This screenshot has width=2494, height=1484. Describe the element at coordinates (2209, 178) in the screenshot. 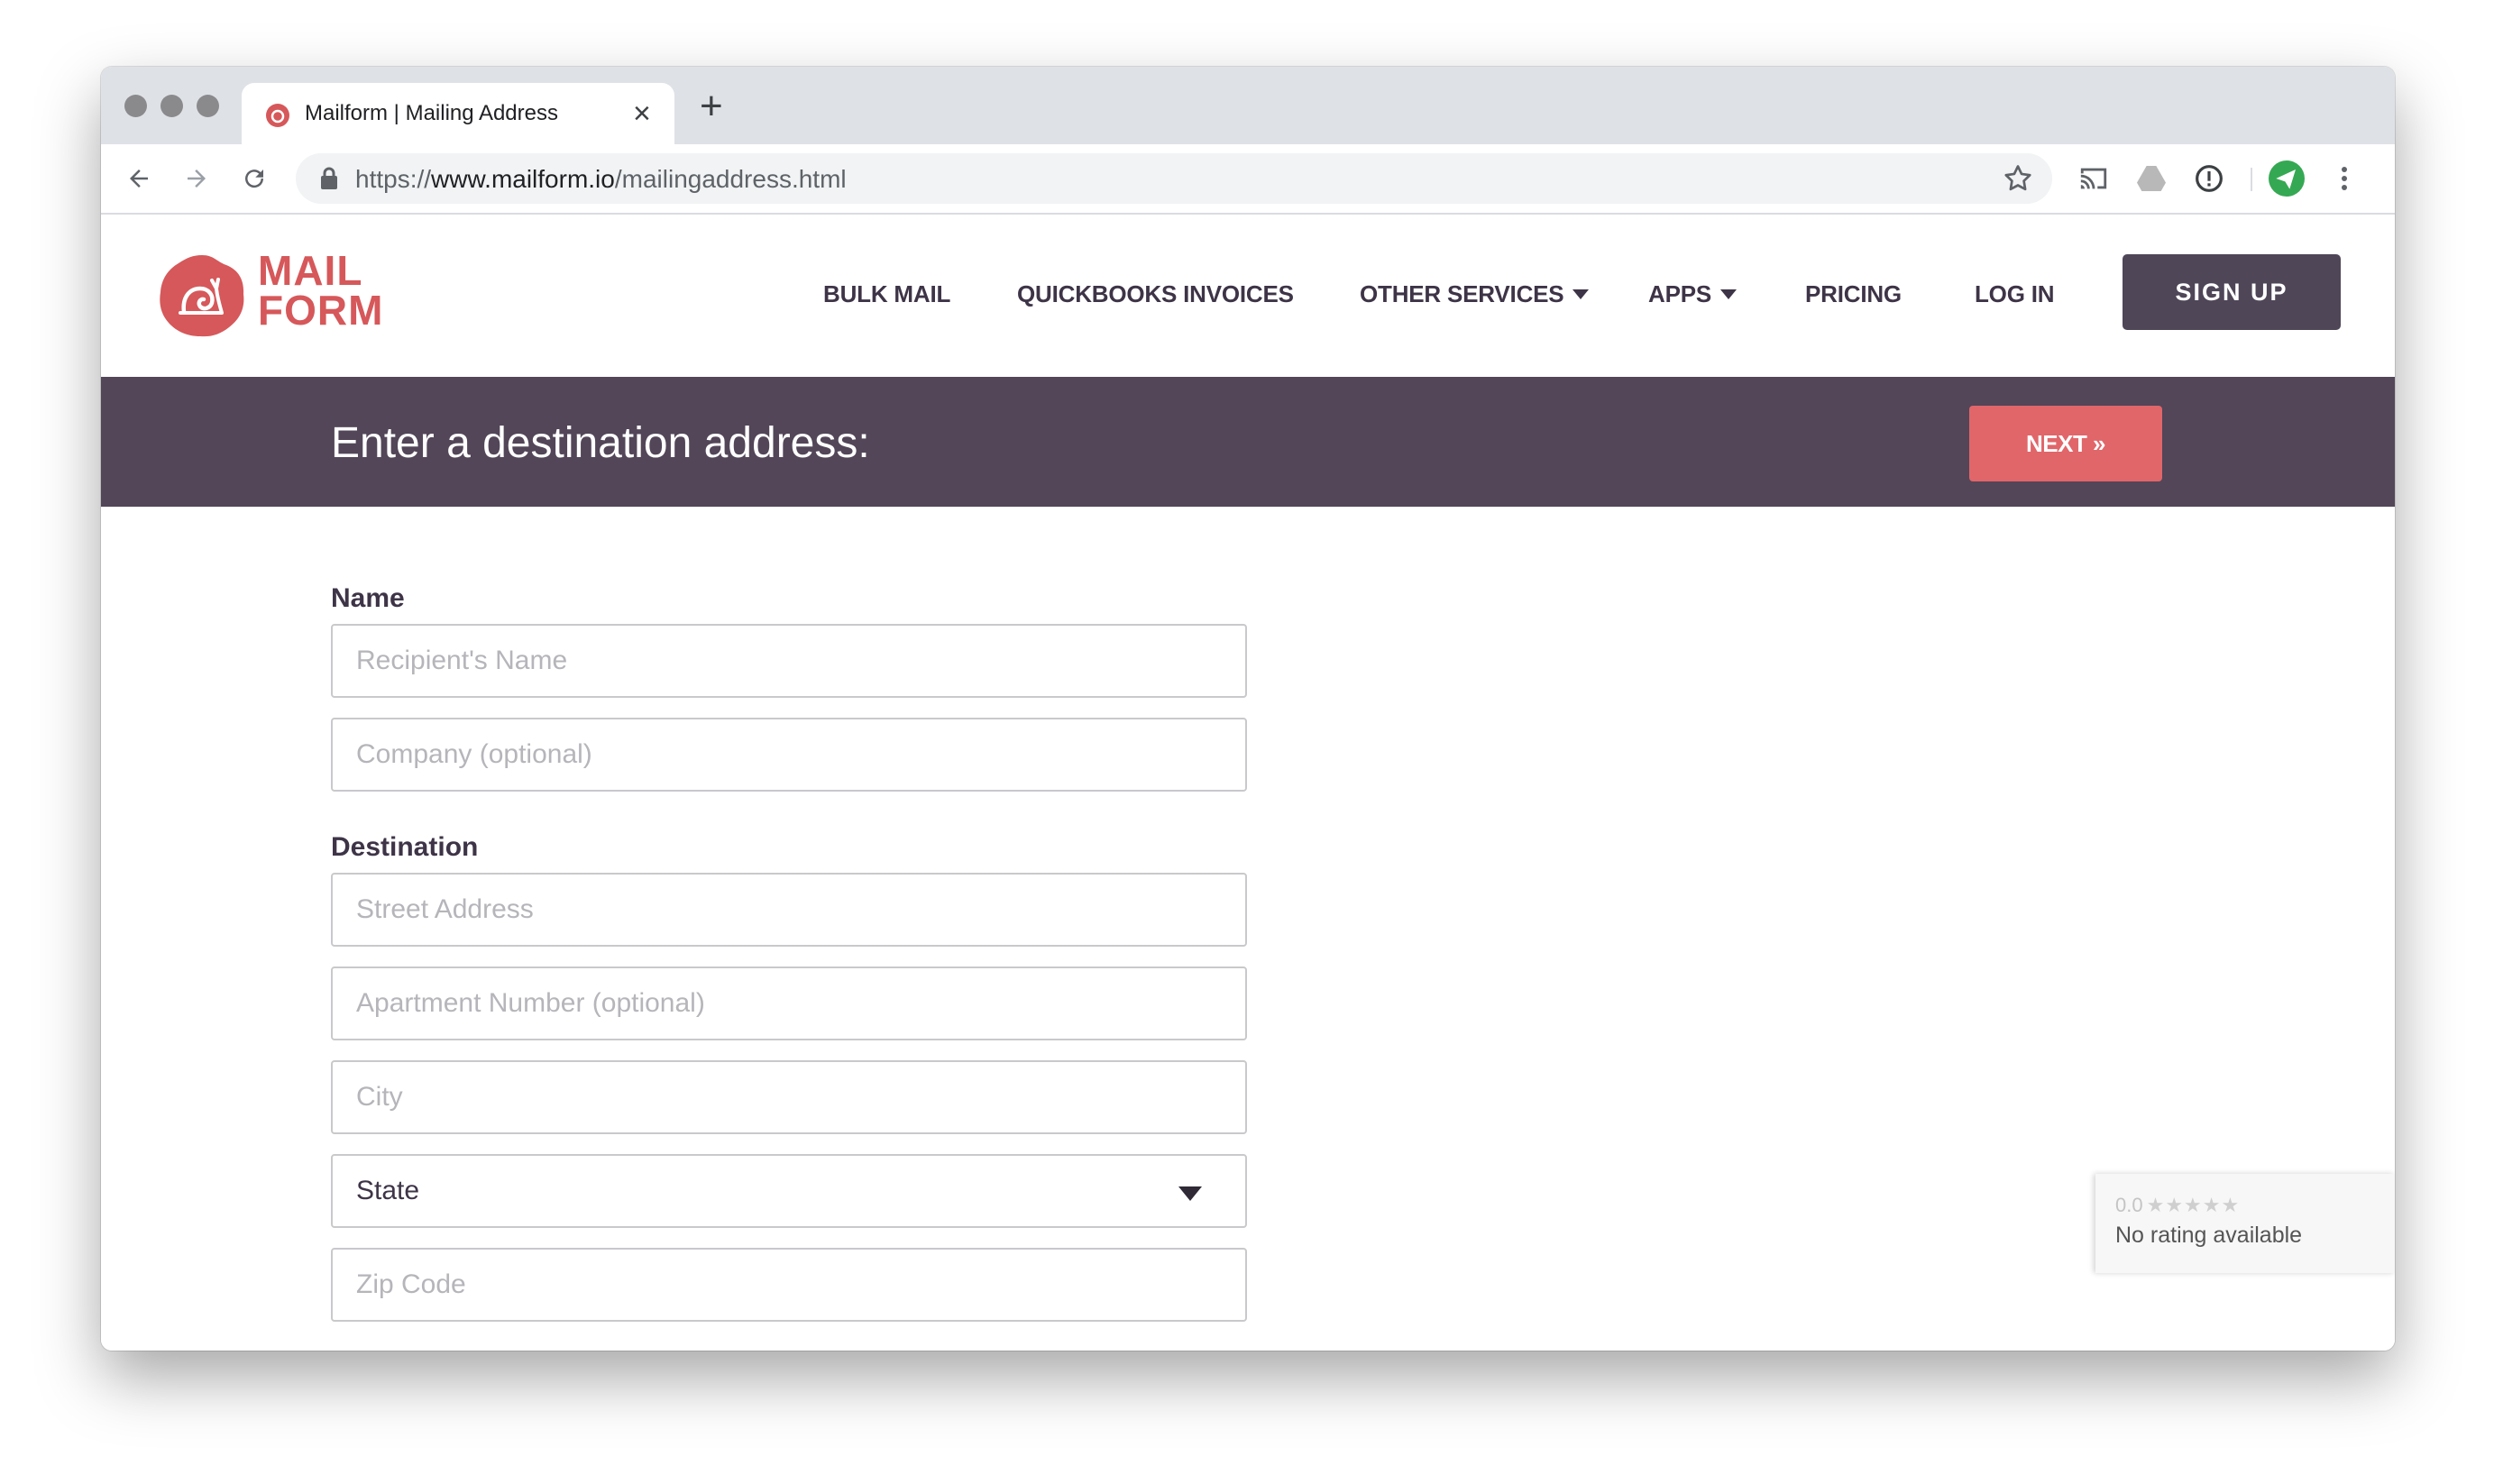

I see `info-extension-icon` at that location.